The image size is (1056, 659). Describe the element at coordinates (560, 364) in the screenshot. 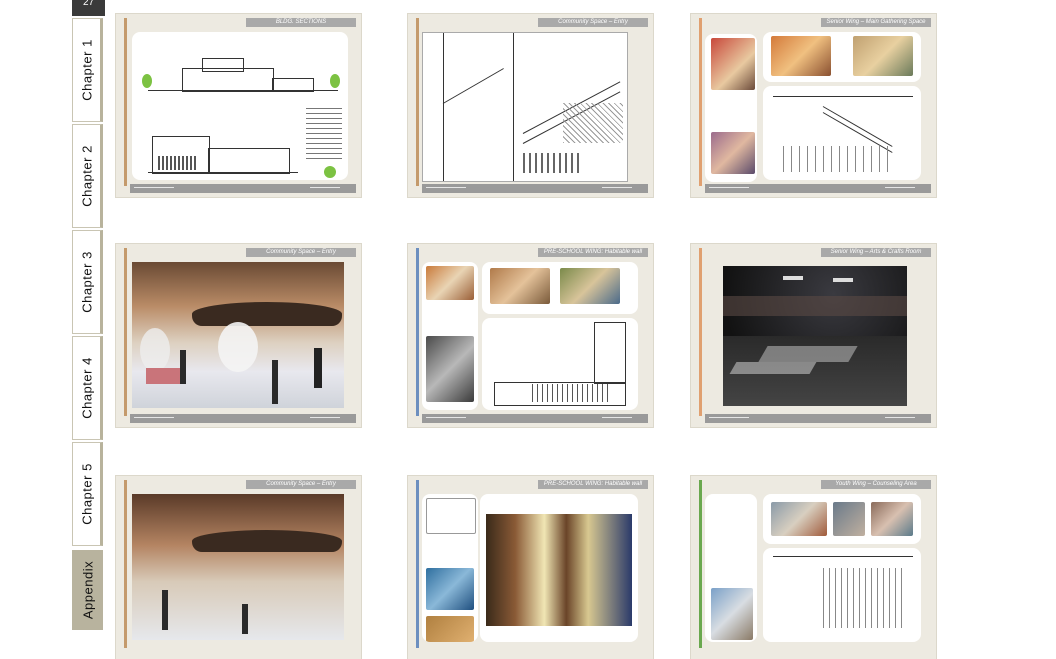

I see `elevation-sketch` at that location.